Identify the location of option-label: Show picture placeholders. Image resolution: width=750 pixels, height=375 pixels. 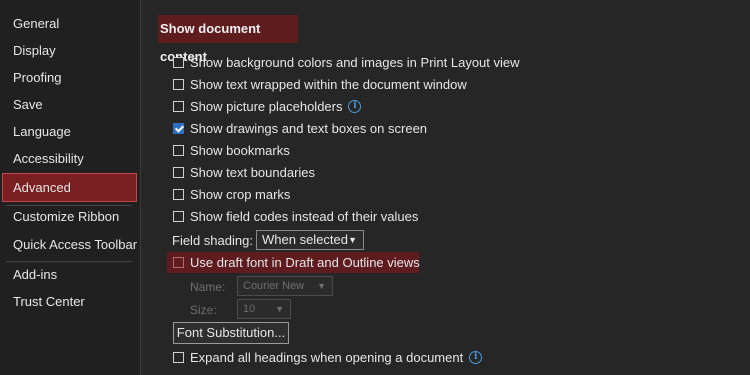
(266, 106).